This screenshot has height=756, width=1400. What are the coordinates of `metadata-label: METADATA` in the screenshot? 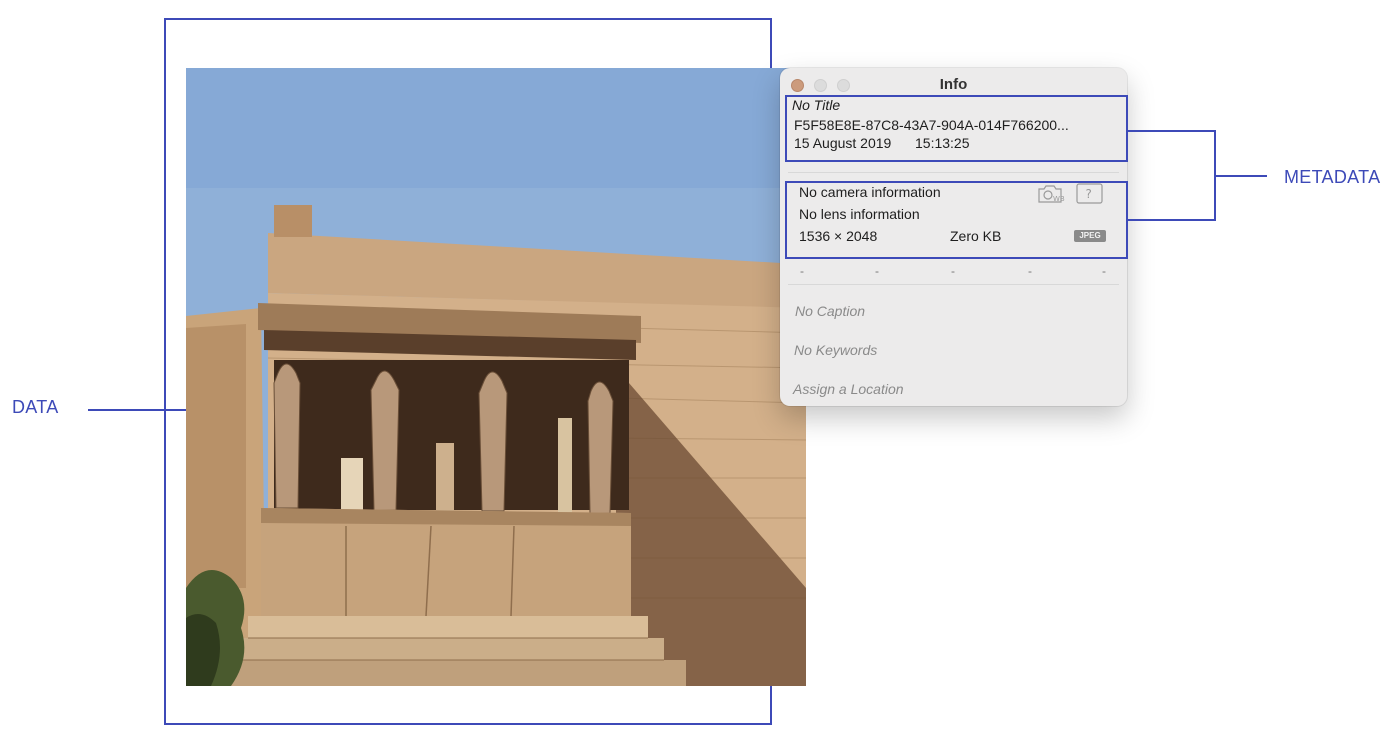 It's located at (1332, 177).